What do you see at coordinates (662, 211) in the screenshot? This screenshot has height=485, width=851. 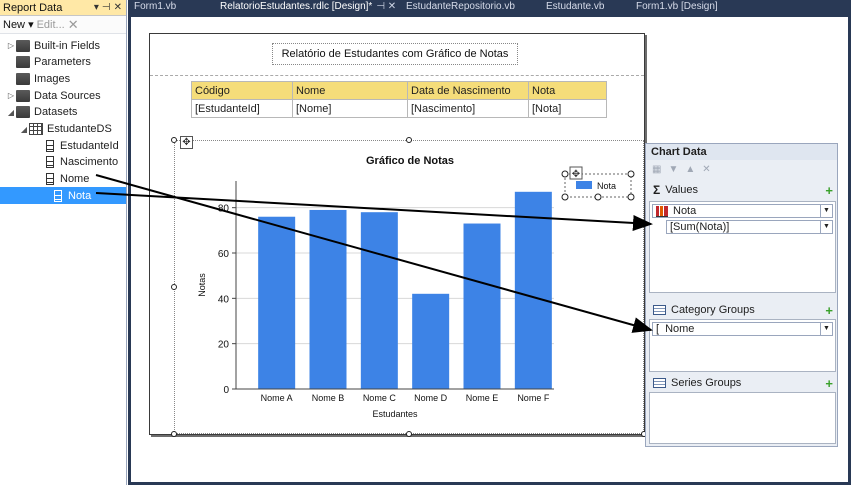 I see `bar-chart-icon` at bounding box center [662, 211].